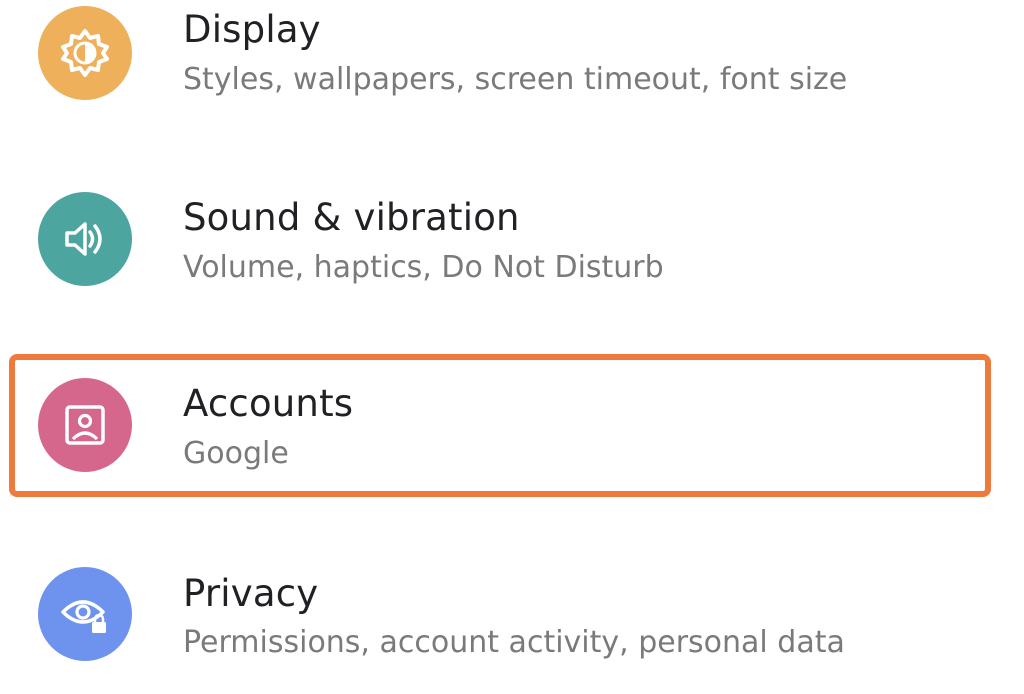 This screenshot has height=694, width=1024. What do you see at coordinates (251, 593) in the screenshot?
I see `settings-item-title: Privacy` at bounding box center [251, 593].